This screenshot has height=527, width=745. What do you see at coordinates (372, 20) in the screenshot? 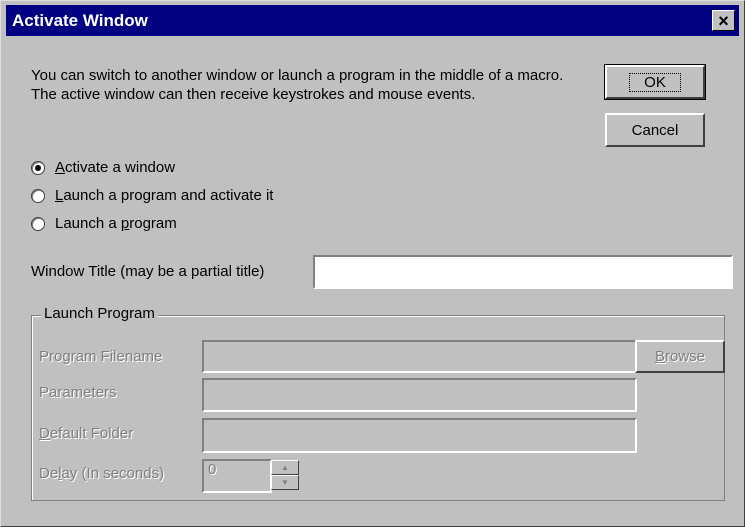
I see `title-bar: Activate Window ×` at bounding box center [372, 20].